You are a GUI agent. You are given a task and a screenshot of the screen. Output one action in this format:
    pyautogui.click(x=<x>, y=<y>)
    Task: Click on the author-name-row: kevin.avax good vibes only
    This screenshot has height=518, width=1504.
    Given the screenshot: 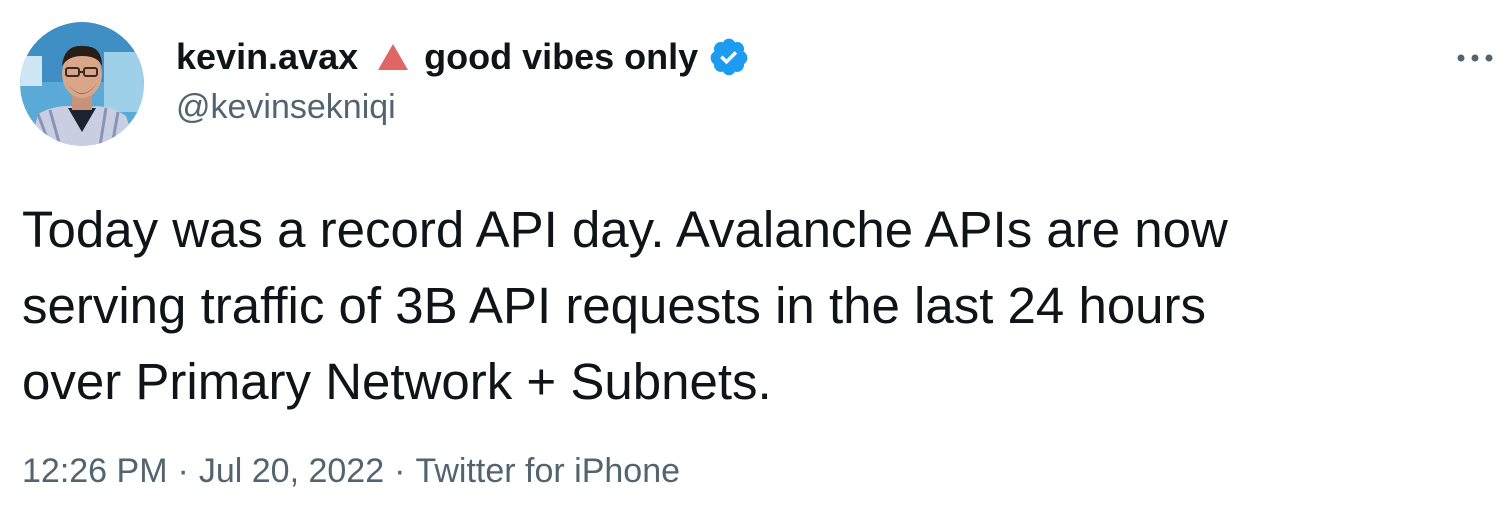 What is the action you would take?
    pyautogui.click(x=463, y=57)
    